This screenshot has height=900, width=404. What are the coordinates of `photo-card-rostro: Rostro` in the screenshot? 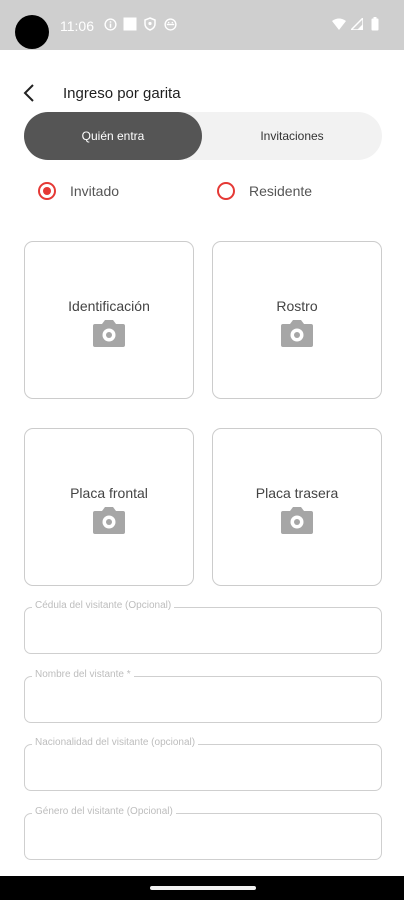 It's located at (297, 320).